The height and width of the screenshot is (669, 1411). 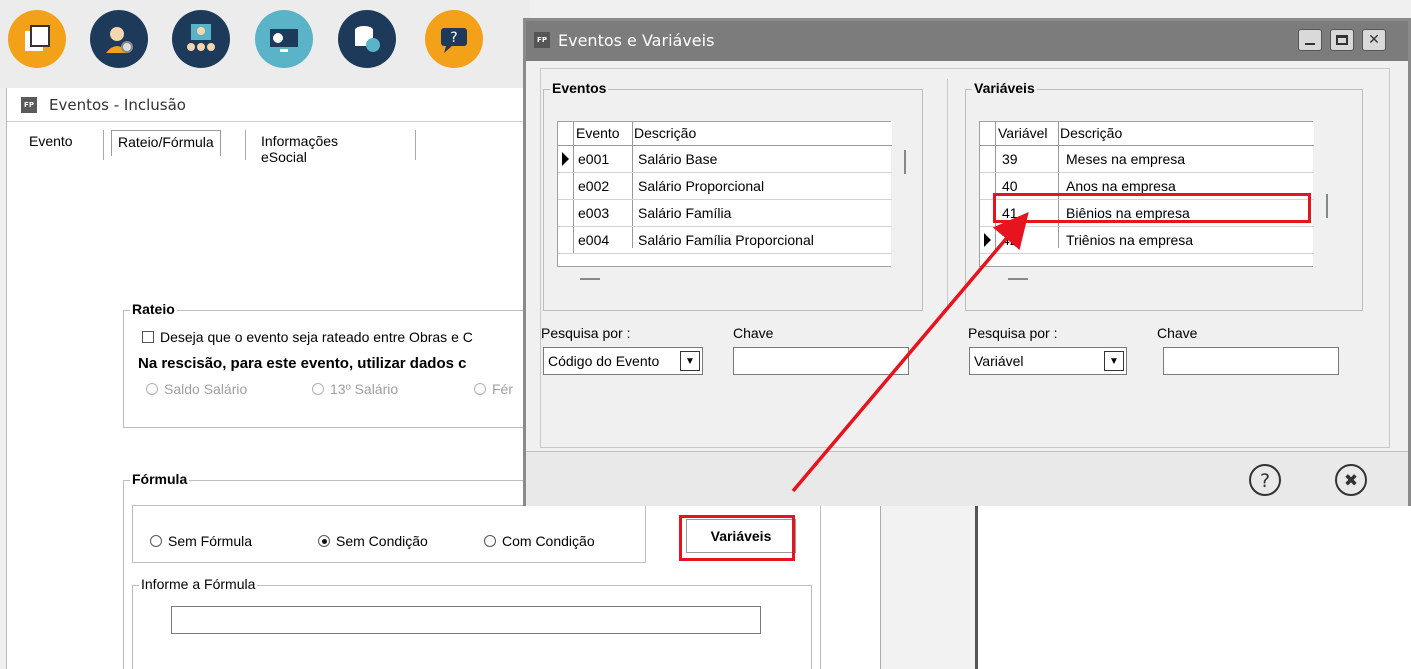 I want to click on help-chat-icon: ?, so click(x=454, y=39).